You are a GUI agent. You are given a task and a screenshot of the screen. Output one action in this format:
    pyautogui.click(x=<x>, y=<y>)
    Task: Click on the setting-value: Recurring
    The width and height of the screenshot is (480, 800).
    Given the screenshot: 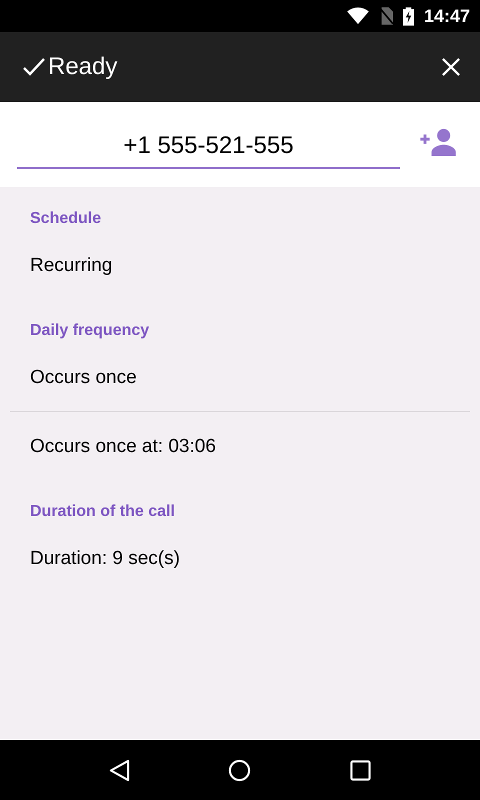 What is the action you would take?
    pyautogui.click(x=240, y=266)
    